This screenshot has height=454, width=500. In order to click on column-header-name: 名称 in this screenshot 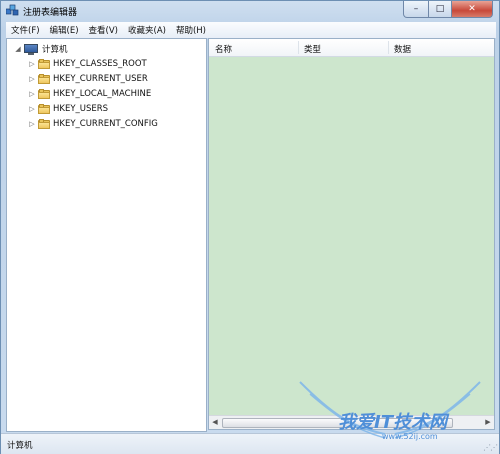, I will do `click(223, 49)`.